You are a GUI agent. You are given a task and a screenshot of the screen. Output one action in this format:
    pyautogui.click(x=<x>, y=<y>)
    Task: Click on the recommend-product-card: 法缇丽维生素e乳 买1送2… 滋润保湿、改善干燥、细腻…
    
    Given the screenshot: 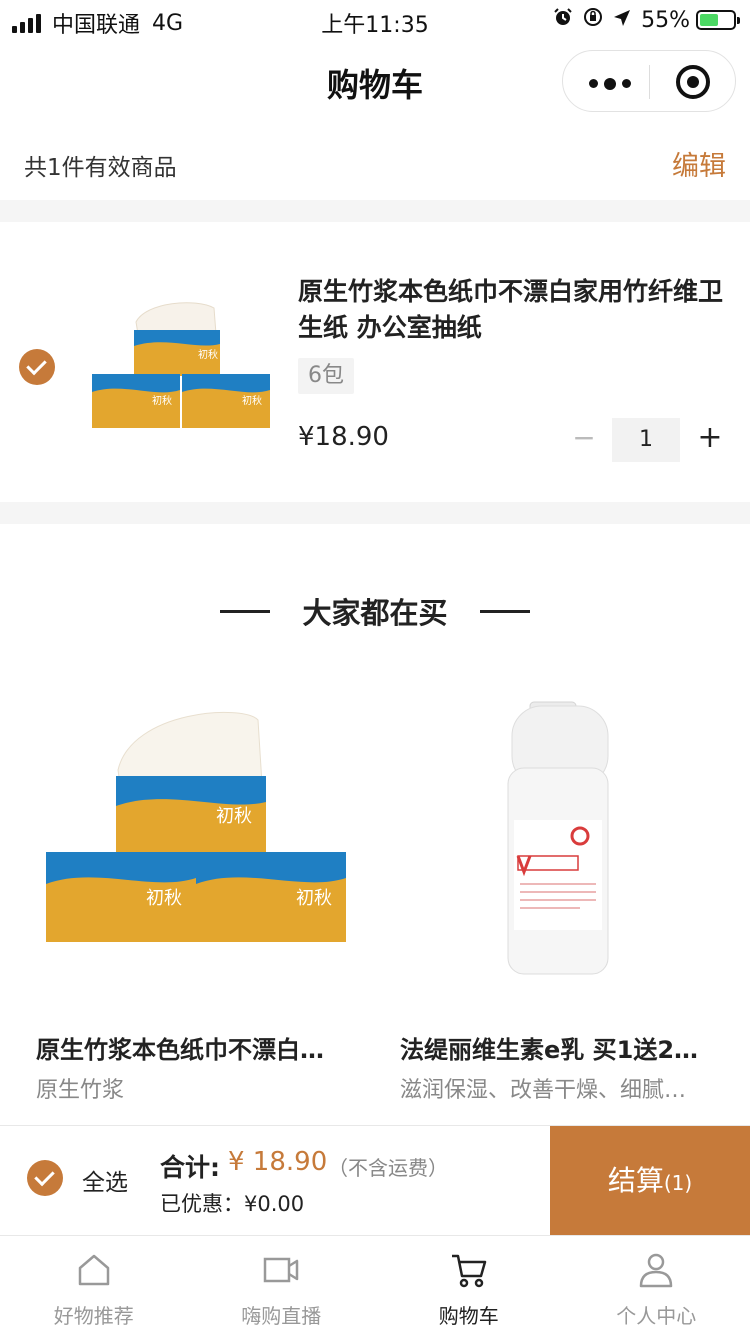 What is the action you would take?
    pyautogui.click(x=565, y=900)
    